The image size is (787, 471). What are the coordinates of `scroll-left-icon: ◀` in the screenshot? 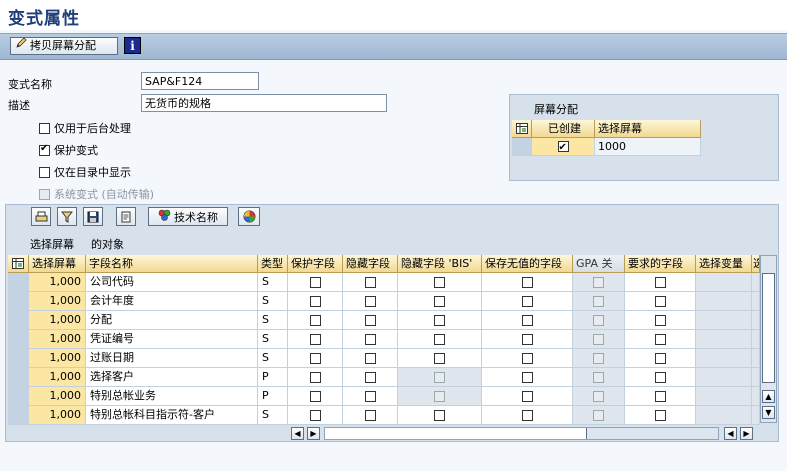 It's located at (730, 433).